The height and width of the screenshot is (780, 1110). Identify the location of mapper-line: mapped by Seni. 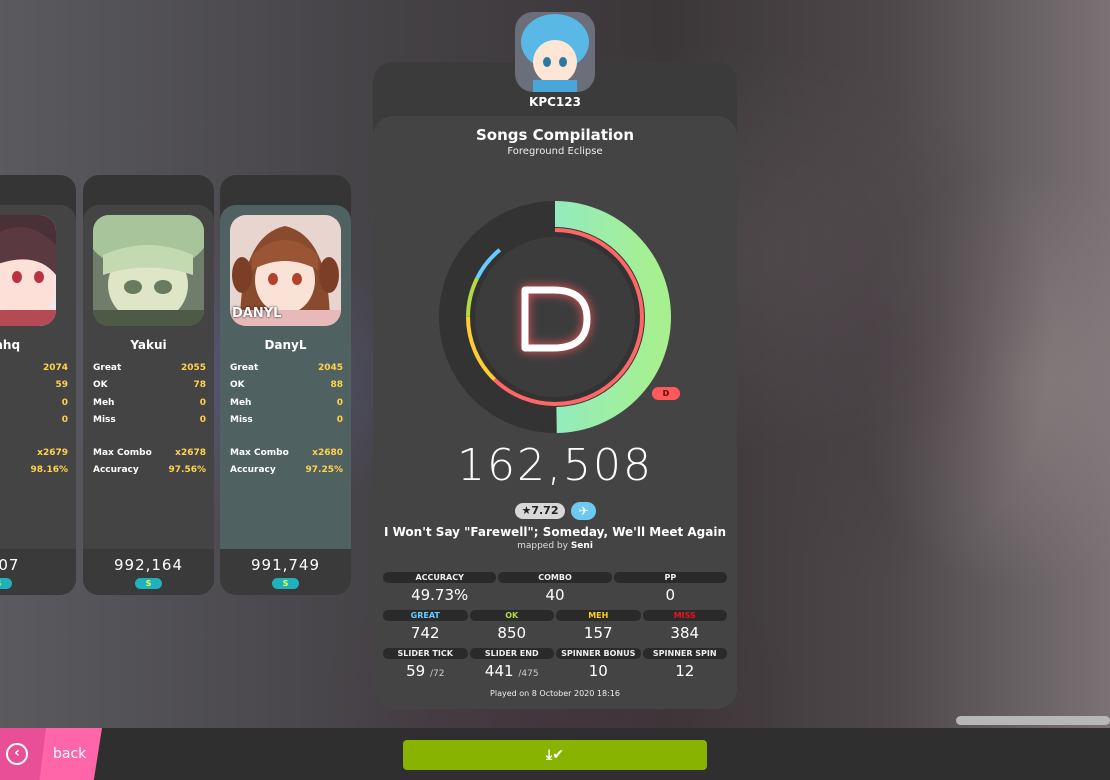
(555, 546).